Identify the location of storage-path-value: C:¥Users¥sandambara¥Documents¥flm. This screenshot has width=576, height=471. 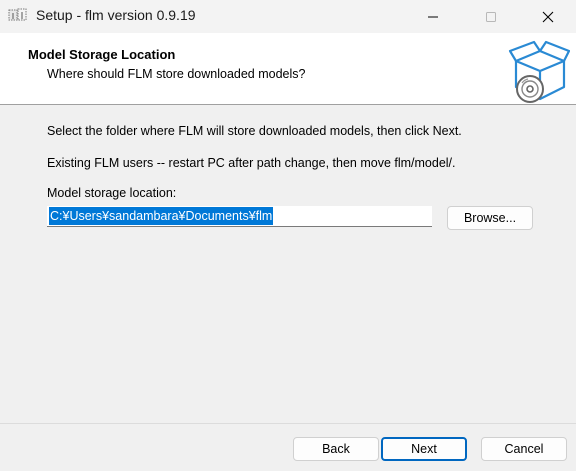
(161, 216).